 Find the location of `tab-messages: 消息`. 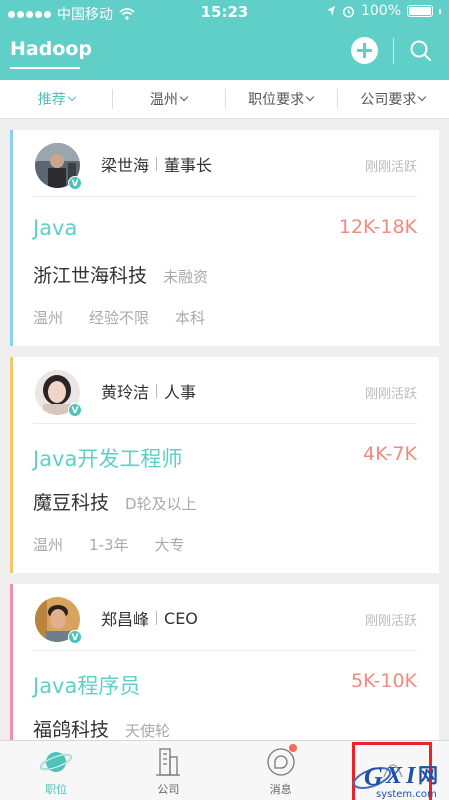

tab-messages: 消息 is located at coordinates (281, 770).